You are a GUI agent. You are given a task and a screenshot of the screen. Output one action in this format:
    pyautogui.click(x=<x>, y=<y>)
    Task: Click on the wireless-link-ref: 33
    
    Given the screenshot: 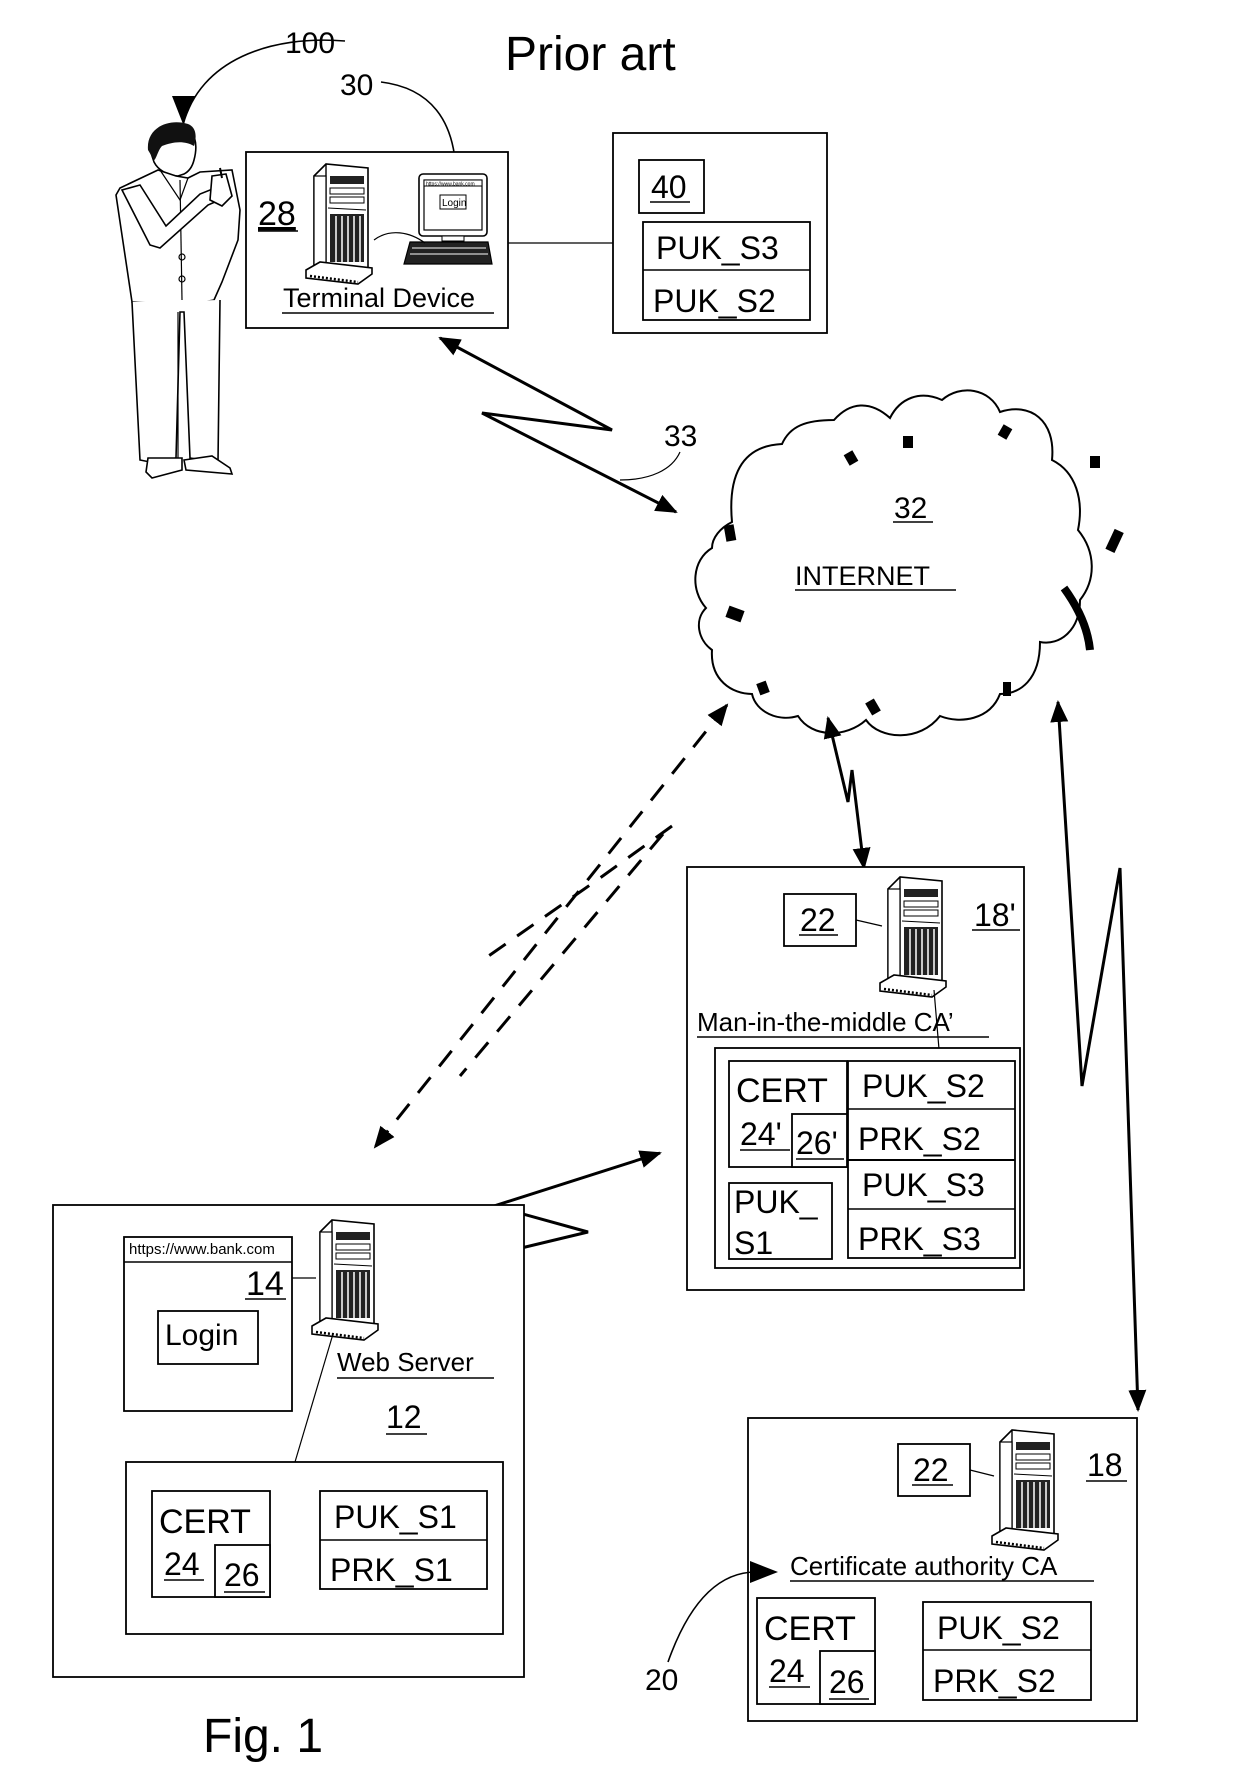 What is the action you would take?
    pyautogui.click(x=680, y=436)
    